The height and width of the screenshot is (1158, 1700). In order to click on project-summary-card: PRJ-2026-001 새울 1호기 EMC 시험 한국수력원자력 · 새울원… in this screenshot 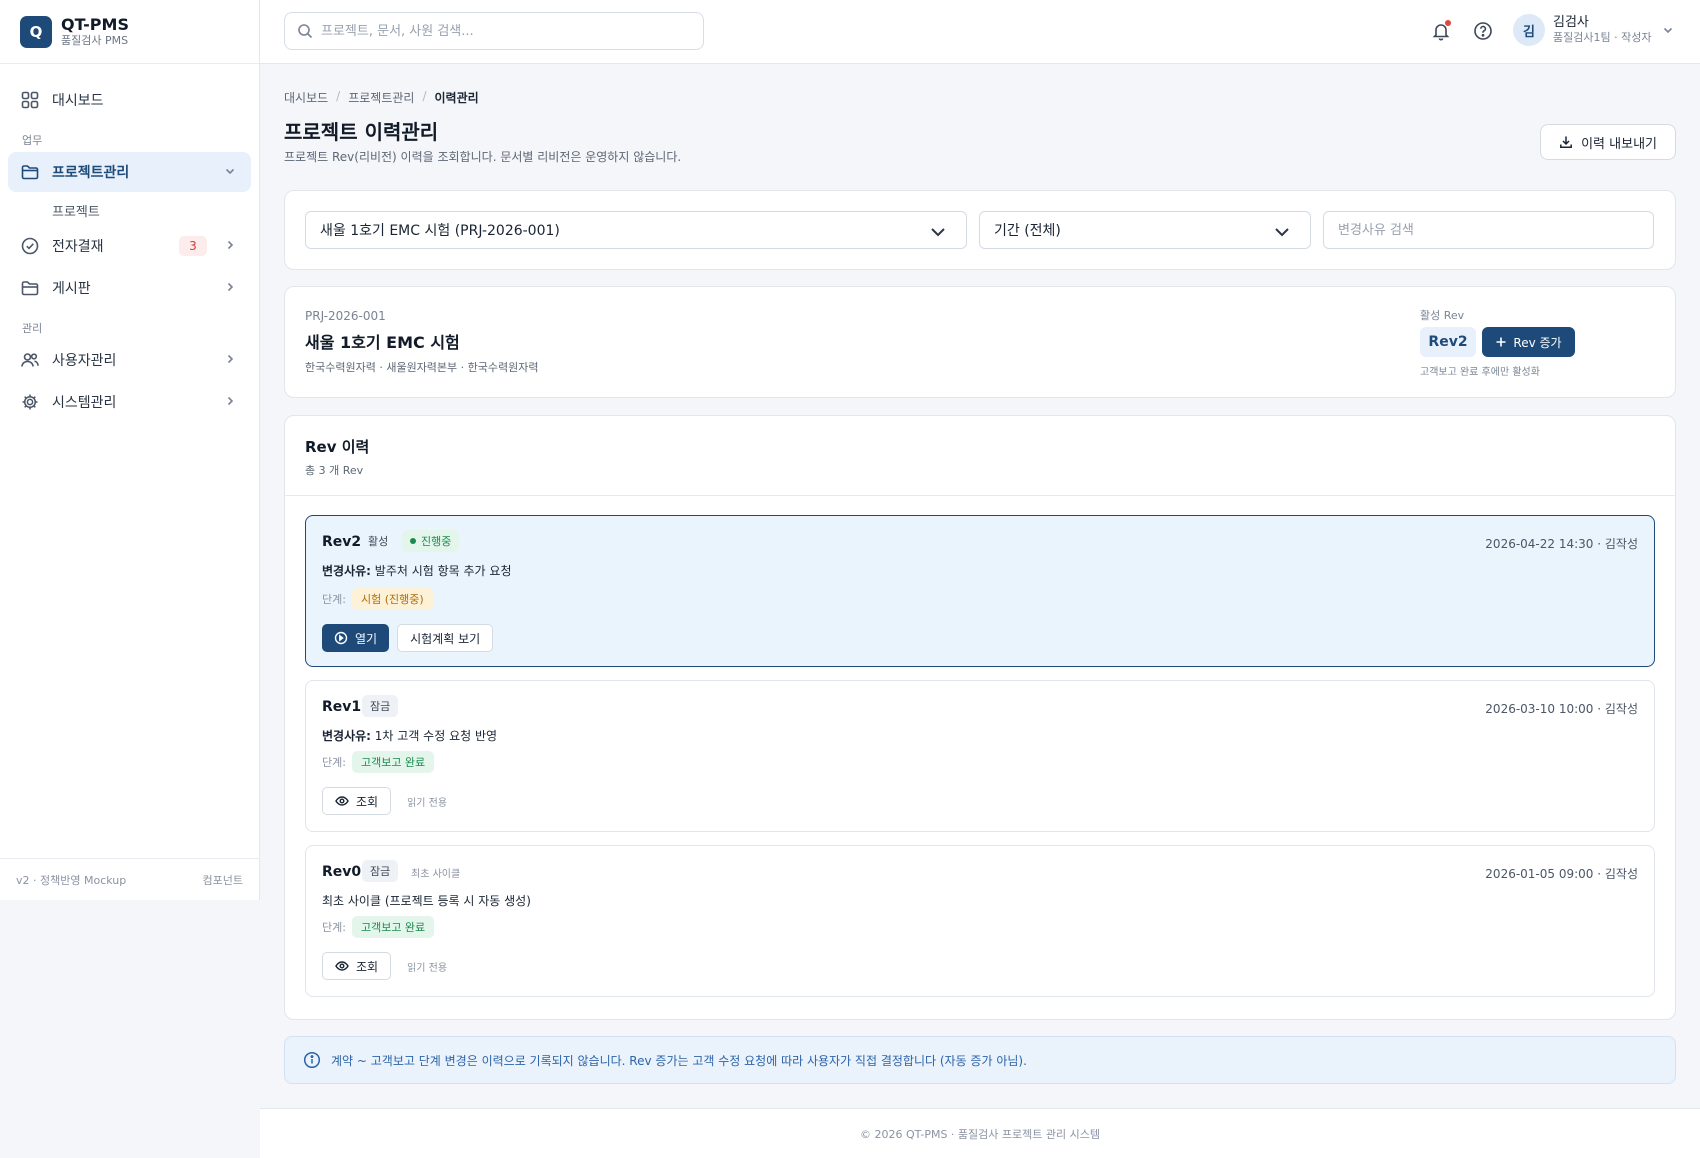, I will do `click(980, 342)`.